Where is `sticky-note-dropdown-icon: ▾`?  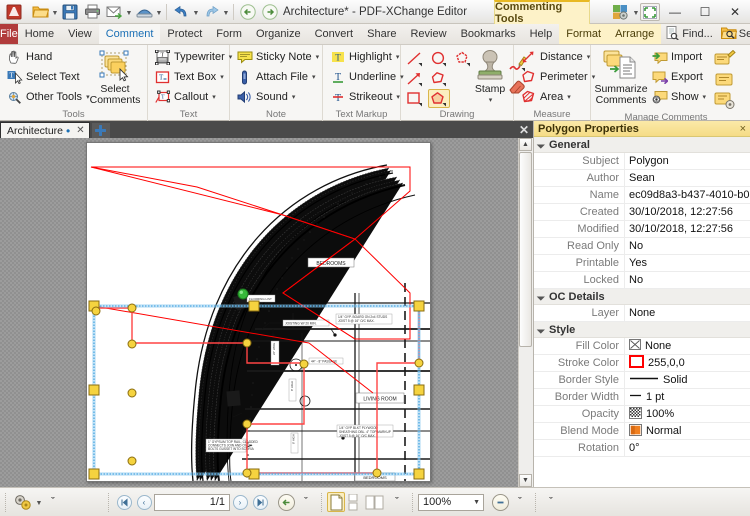 sticky-note-dropdown-icon: ▾ is located at coordinates (318, 57).